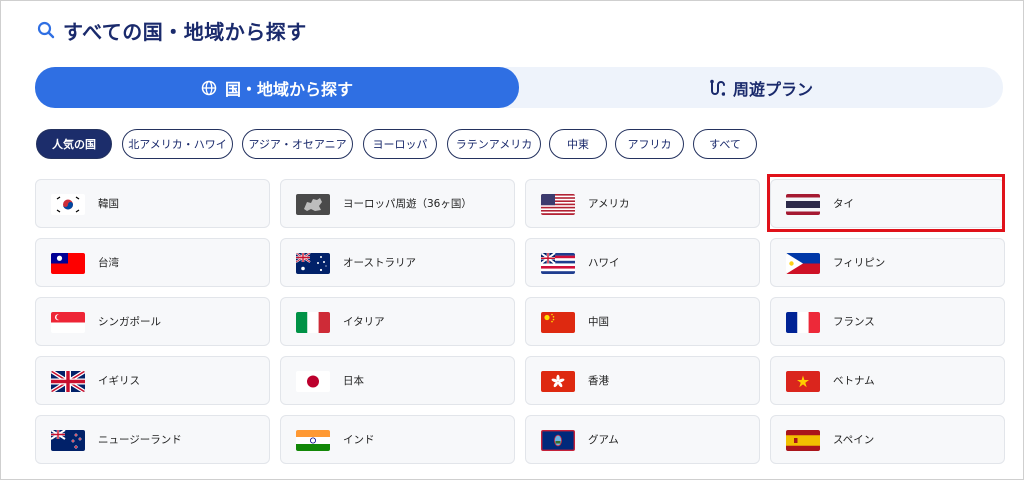  What do you see at coordinates (313, 263) in the screenshot?
I see `australia-flag-icon` at bounding box center [313, 263].